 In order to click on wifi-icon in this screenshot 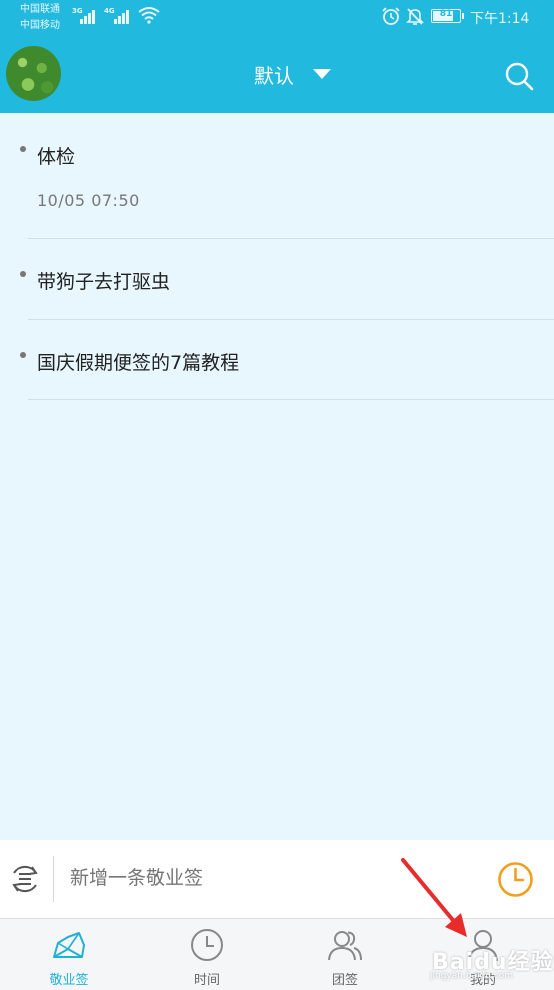, I will do `click(149, 15)`.